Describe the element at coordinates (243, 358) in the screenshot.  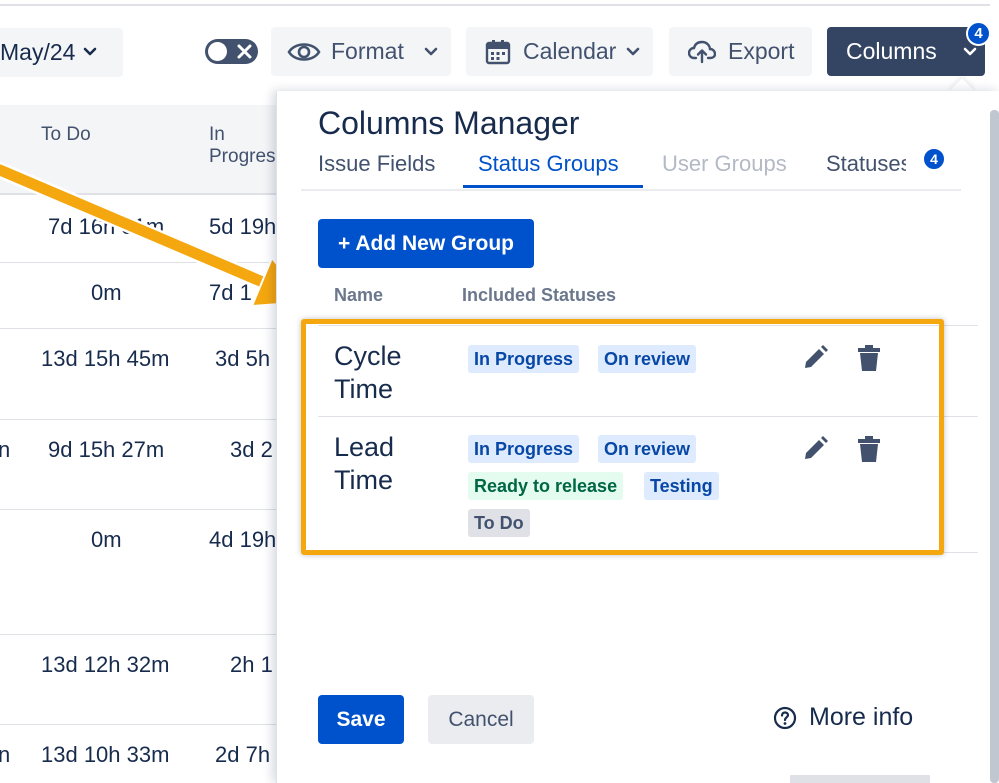
I see `table-cell: 3d 5h` at that location.